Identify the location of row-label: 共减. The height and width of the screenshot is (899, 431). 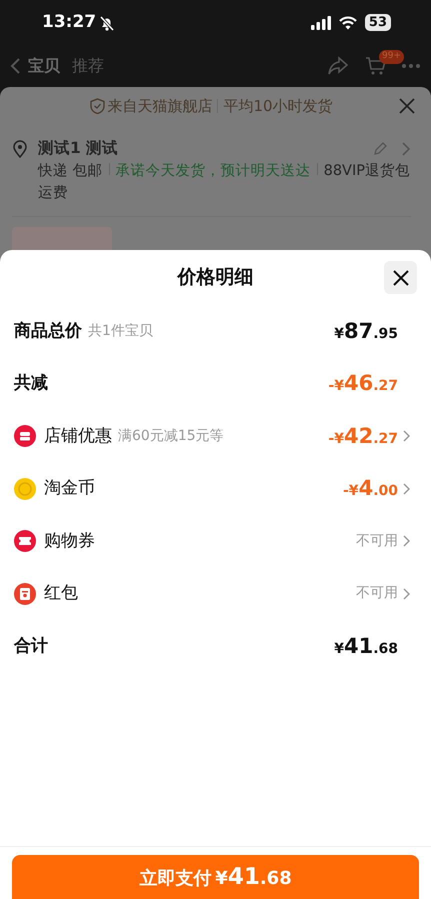
(31, 383).